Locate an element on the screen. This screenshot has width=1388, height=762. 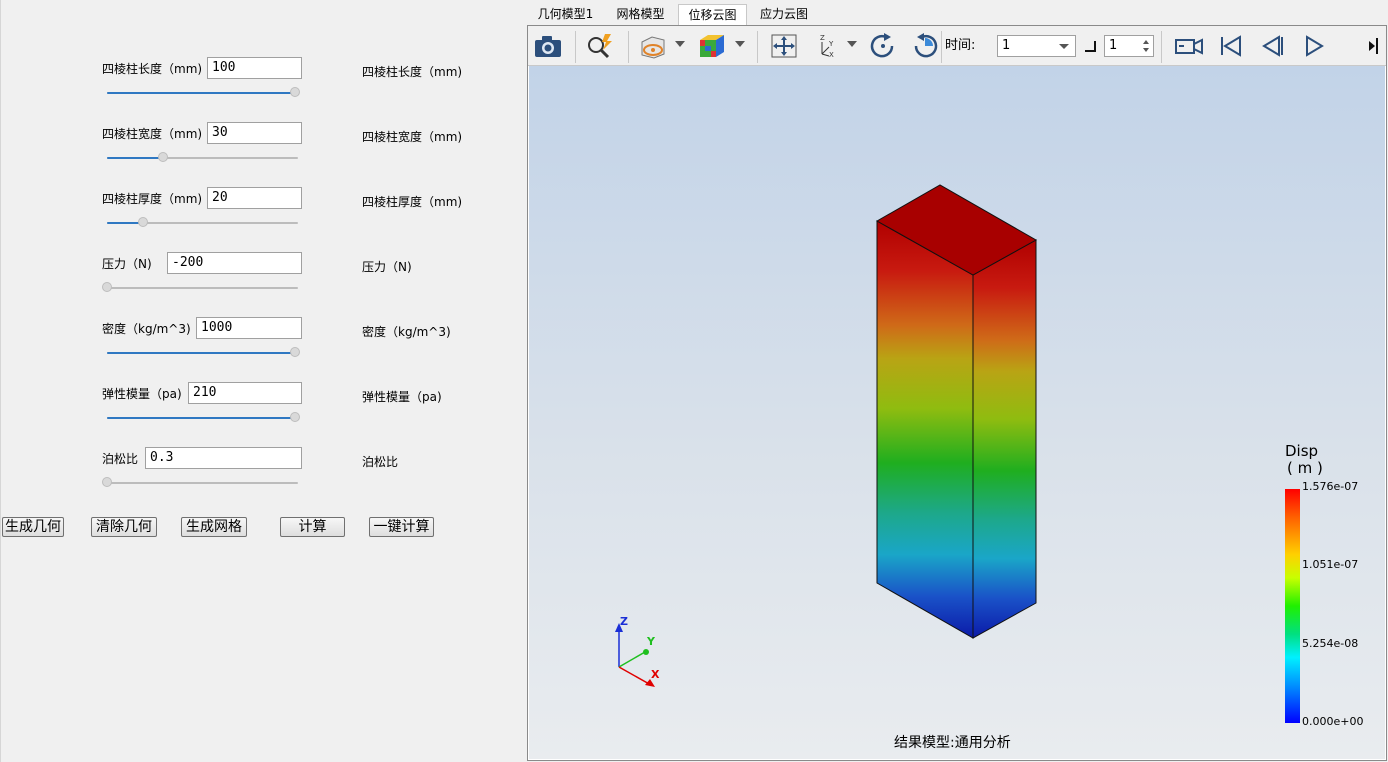
chevron-down-icon is located at coordinates (1064, 46).